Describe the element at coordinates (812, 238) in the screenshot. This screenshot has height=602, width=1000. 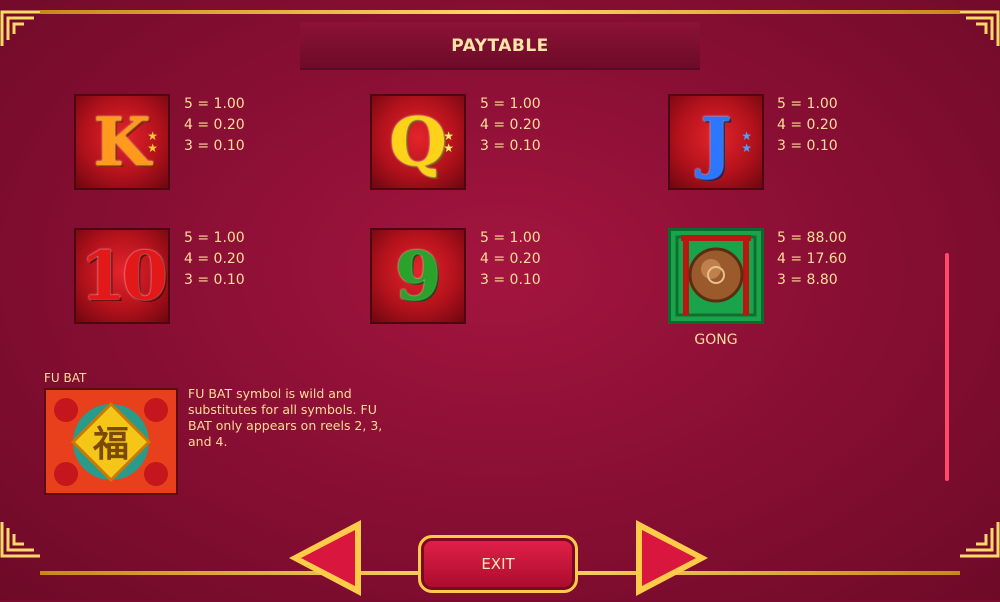
I see `pay-5: 5 = 88.00` at that location.